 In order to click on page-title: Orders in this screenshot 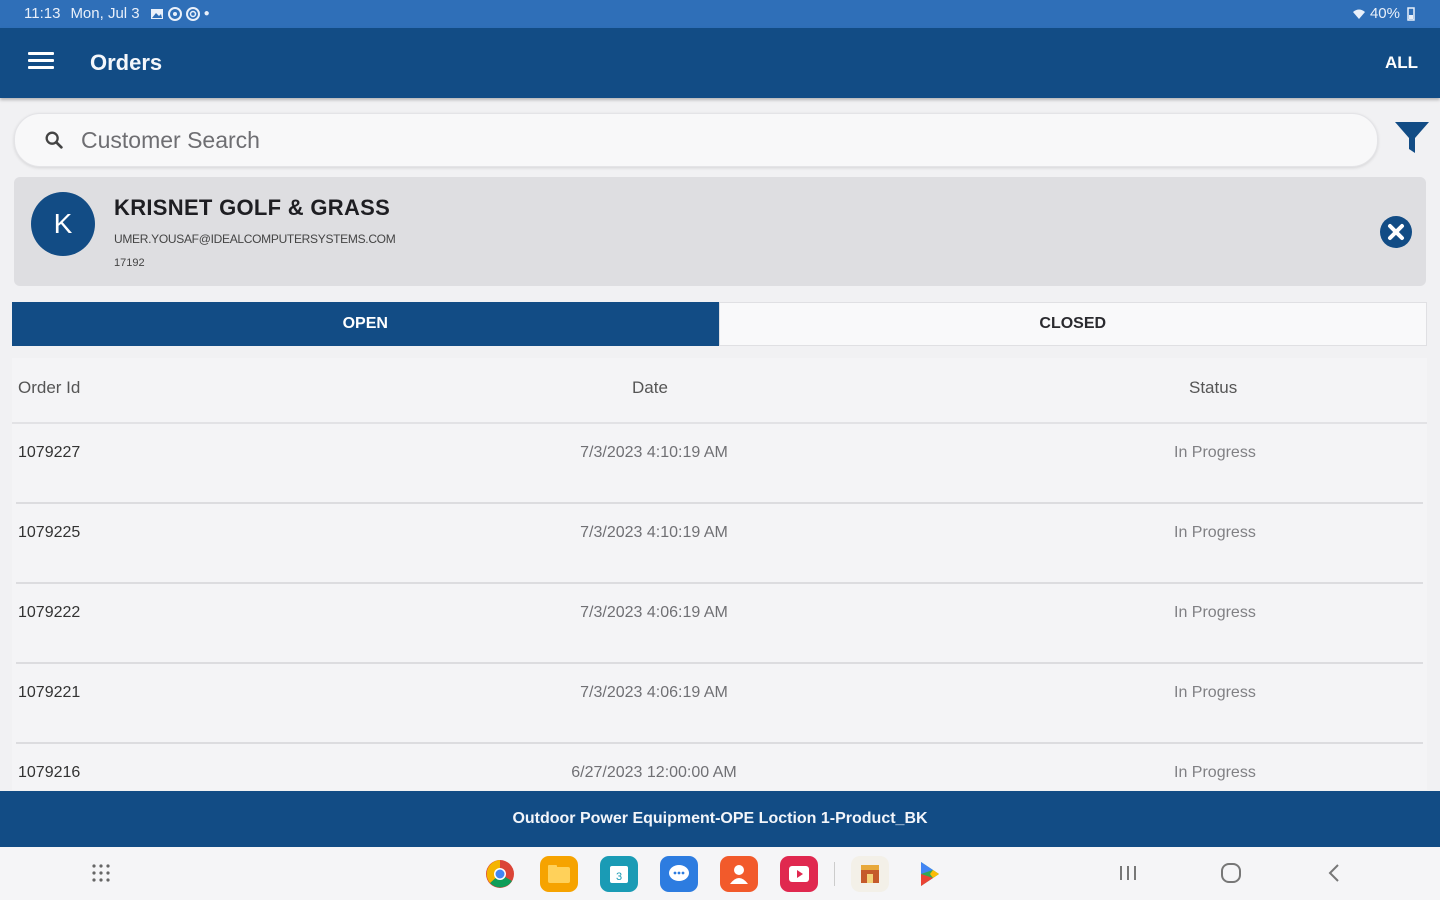, I will do `click(126, 62)`.